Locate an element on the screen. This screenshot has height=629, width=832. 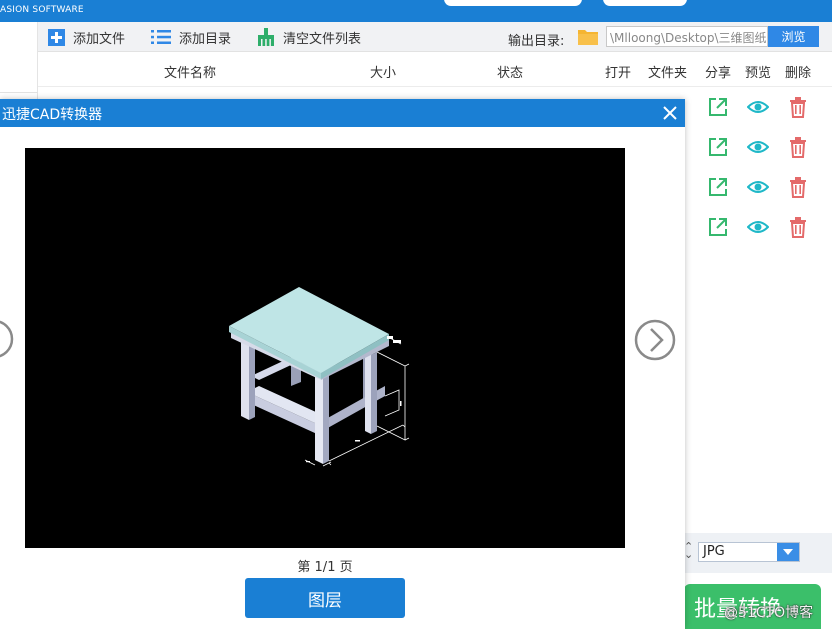
add-file-label: 添加文件 is located at coordinates (99, 39).